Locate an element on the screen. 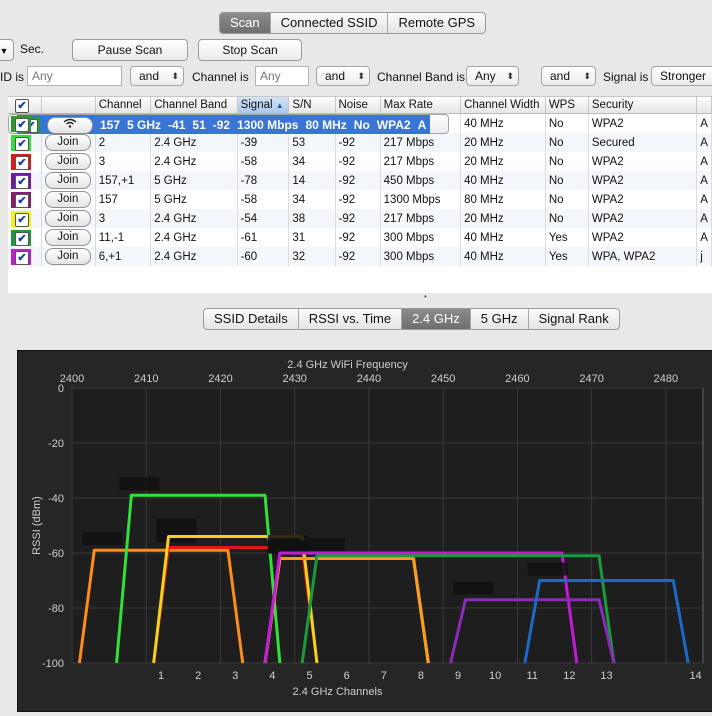 This screenshot has height=716, width=712. header-select-all: ✔ is located at coordinates (25, 105).